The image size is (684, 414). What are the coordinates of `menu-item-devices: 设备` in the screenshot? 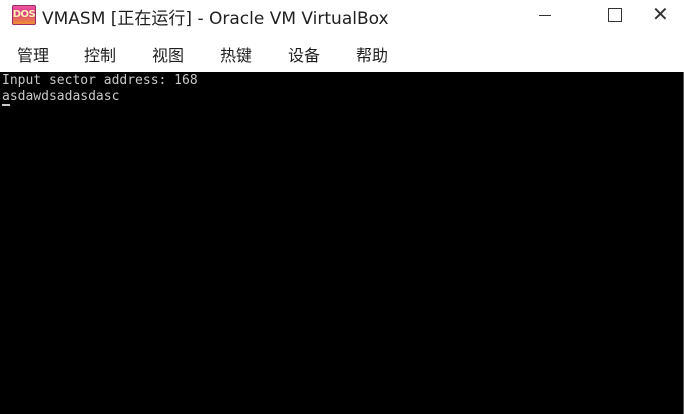 It's located at (304, 54).